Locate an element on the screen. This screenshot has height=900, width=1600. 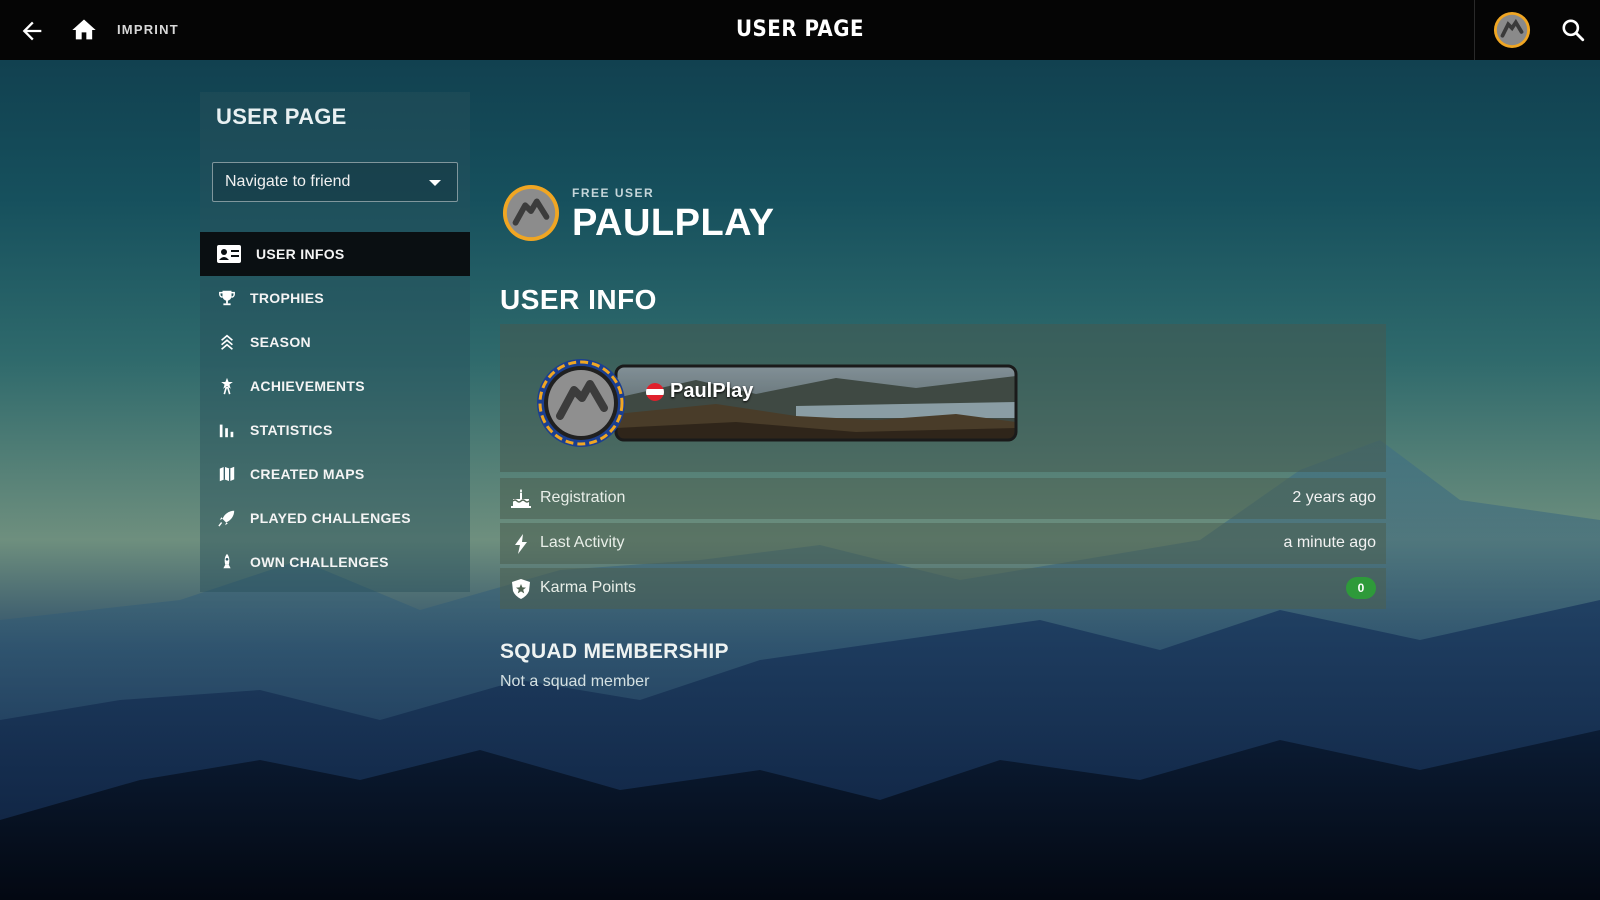
banner-player-name: PaulPlay is located at coordinates (712, 391).